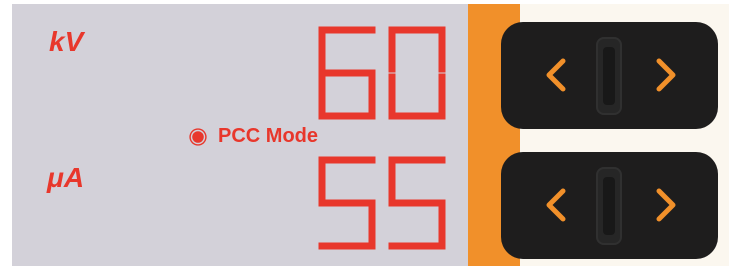 The height and width of the screenshot is (270, 729). I want to click on voltage-increase-button, so click(666, 75).